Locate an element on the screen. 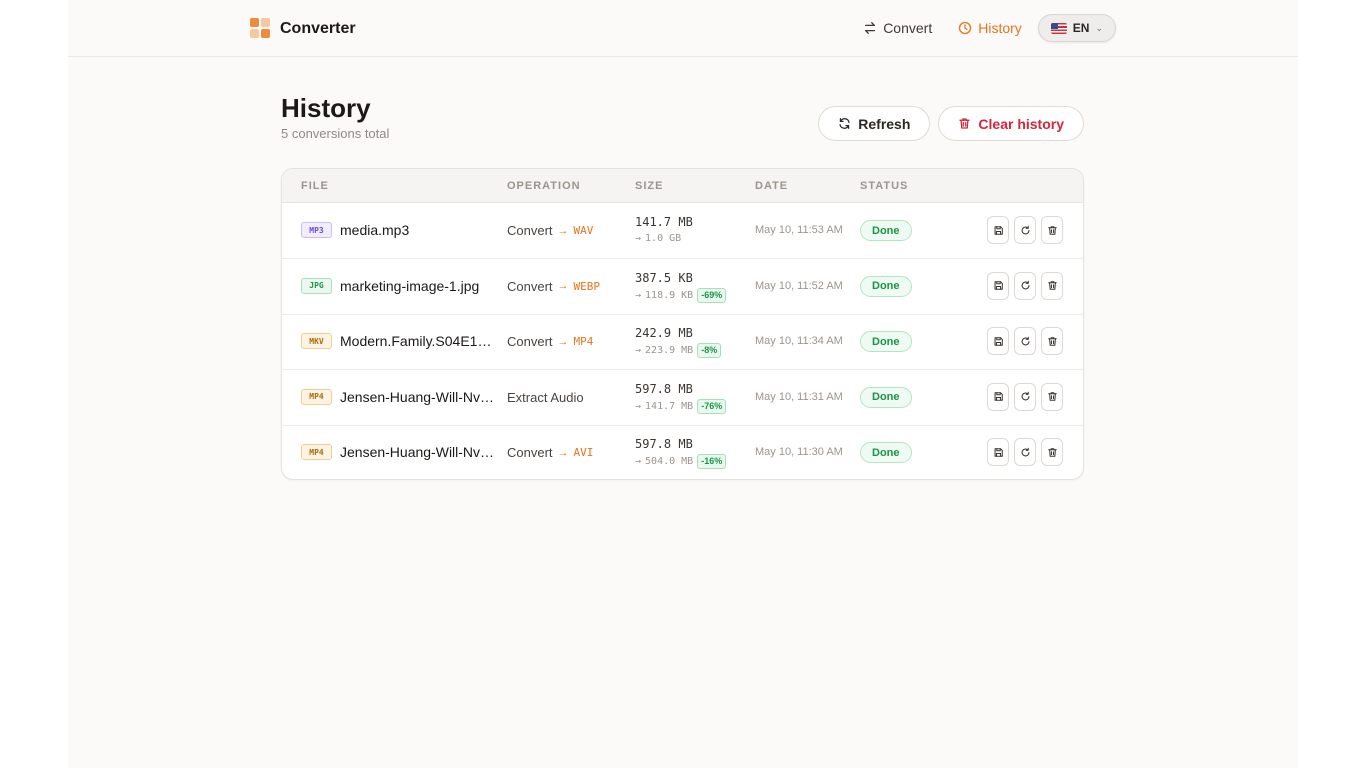 The height and width of the screenshot is (768, 1366). target-format: WEBP is located at coordinates (587, 286).